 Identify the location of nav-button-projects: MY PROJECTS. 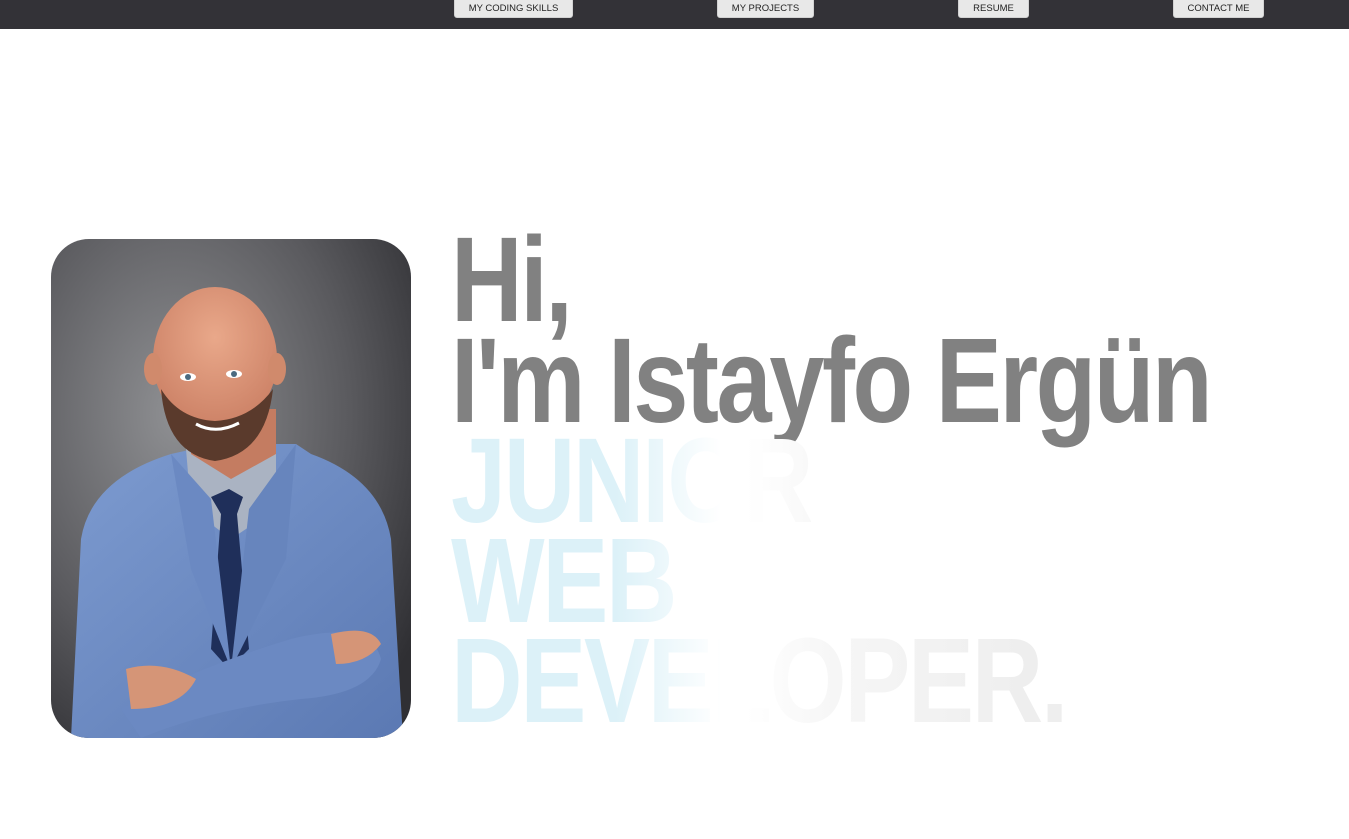
(765, 9).